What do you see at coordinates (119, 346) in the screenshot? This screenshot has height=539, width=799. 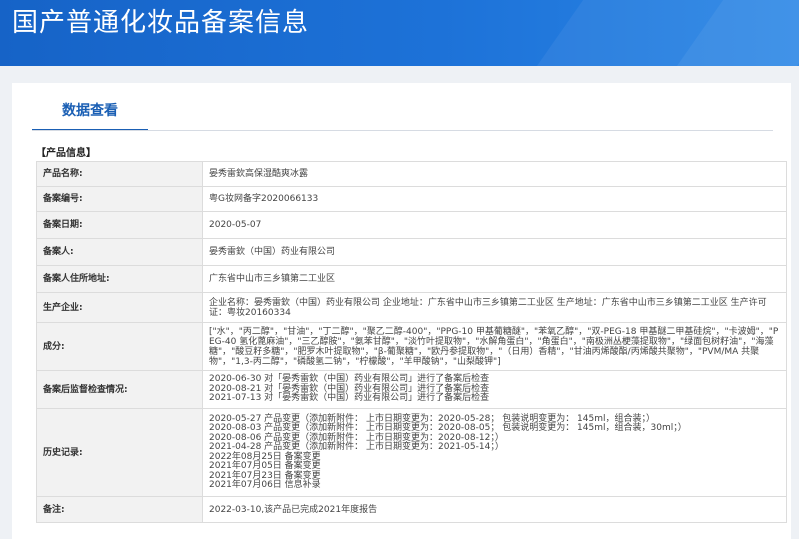 I see `row-label: 成分:` at bounding box center [119, 346].